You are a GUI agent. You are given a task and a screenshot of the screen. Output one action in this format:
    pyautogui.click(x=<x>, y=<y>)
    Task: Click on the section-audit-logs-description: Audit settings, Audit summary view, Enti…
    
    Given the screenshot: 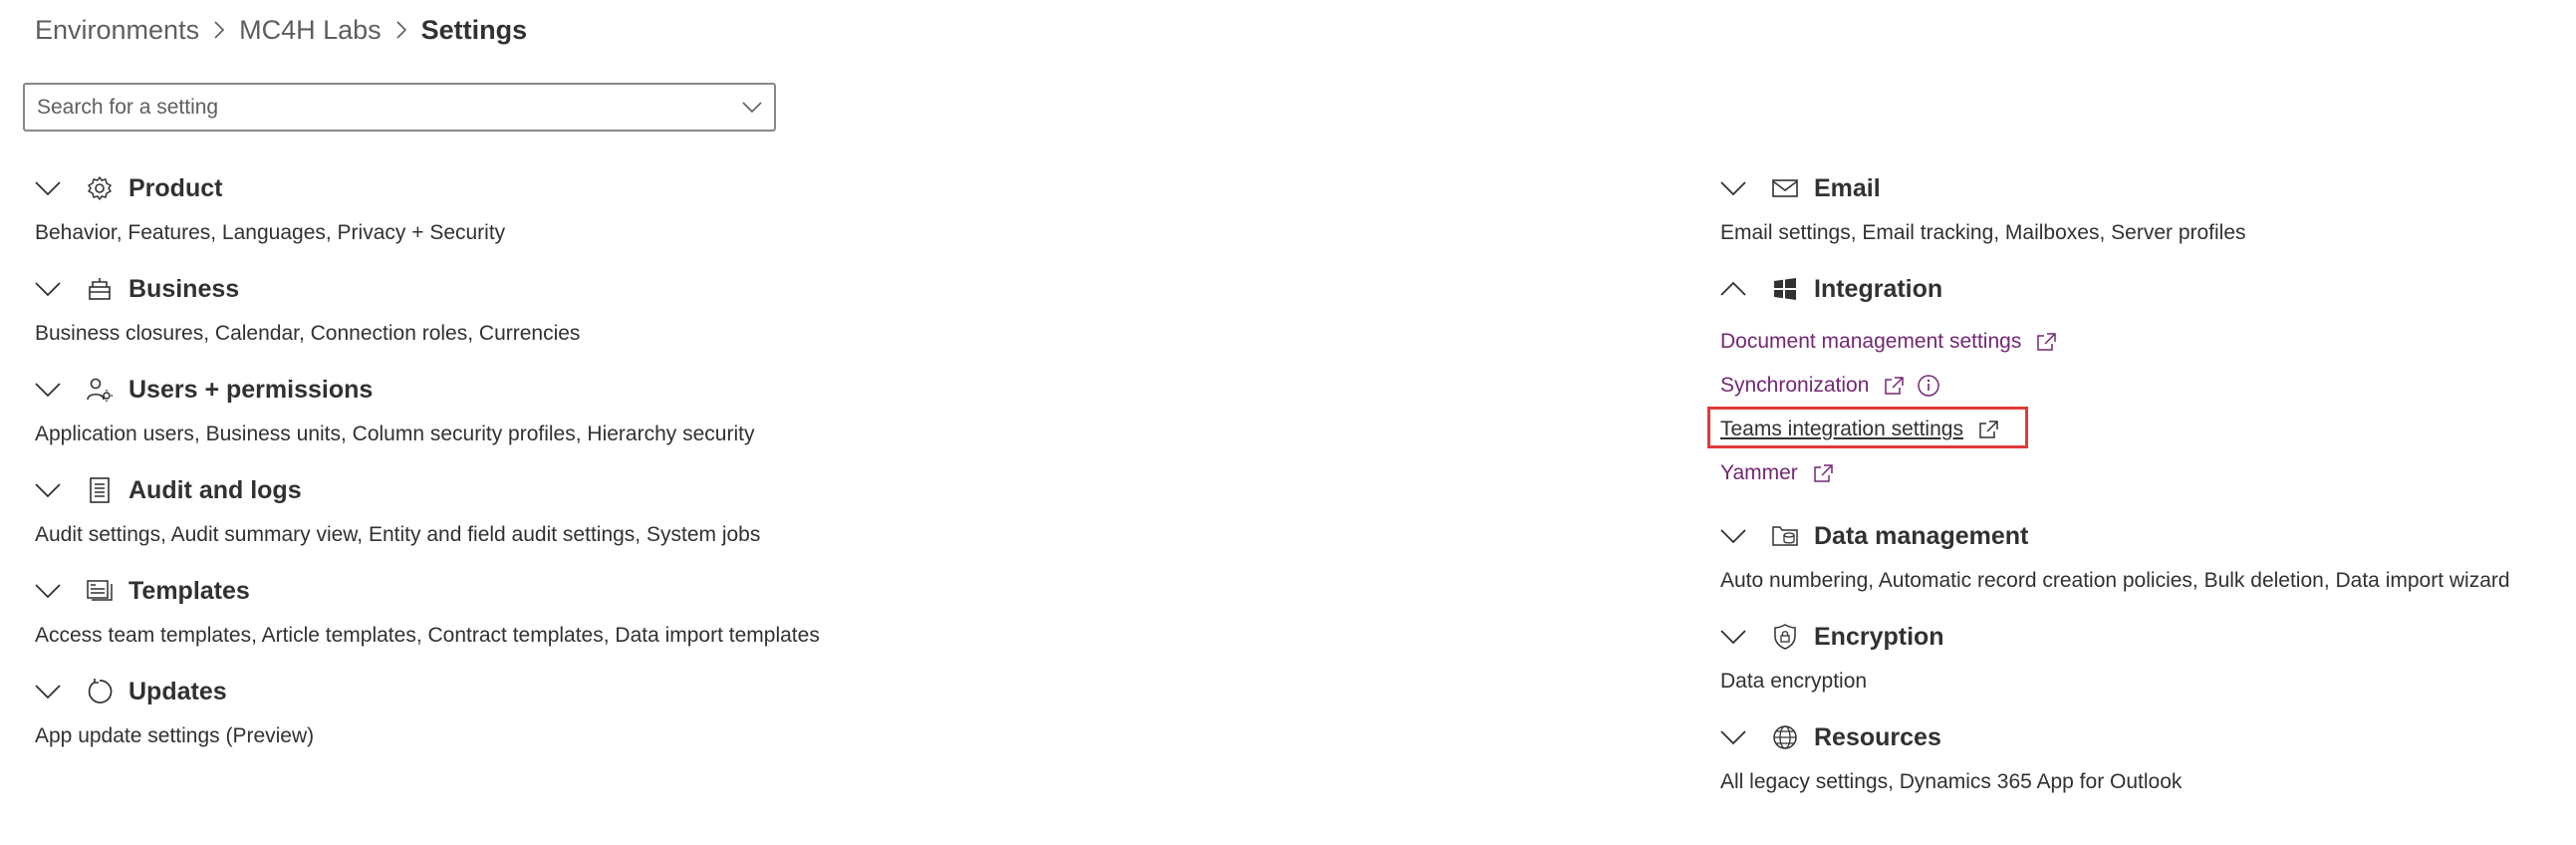 What is the action you would take?
    pyautogui.click(x=398, y=535)
    